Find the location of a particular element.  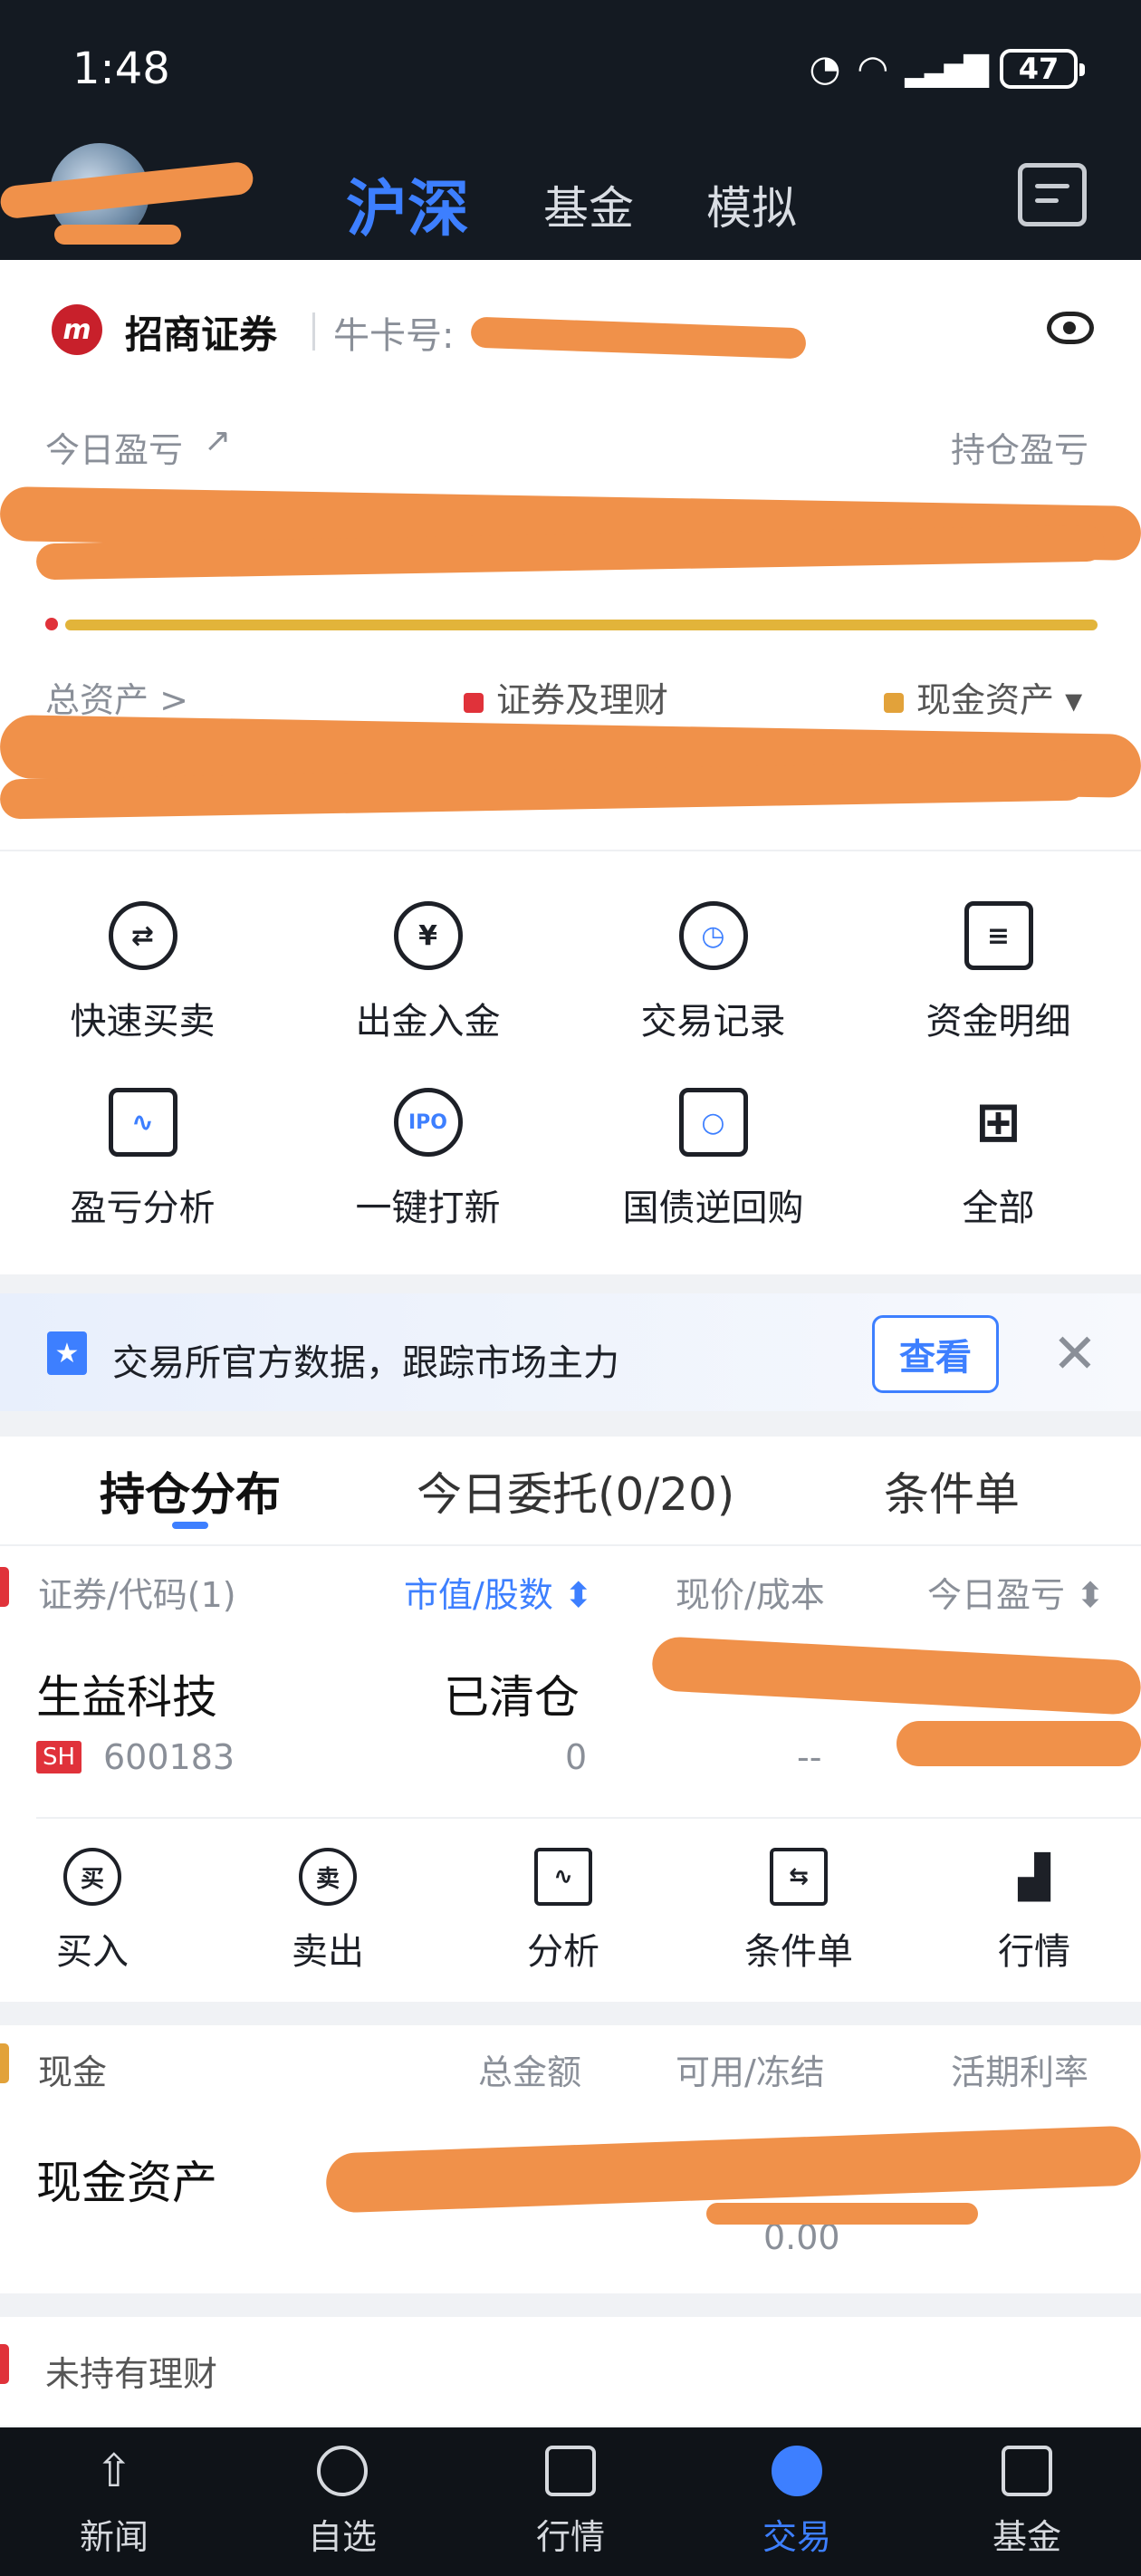

market-badge: SH is located at coordinates (59, 1757).